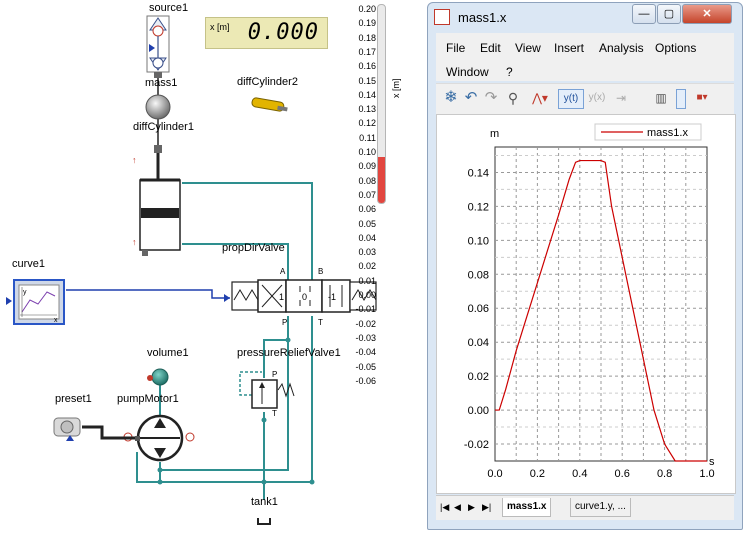  What do you see at coordinates (621, 48) in the screenshot?
I see `menu-analysis: Analysis` at bounding box center [621, 48].